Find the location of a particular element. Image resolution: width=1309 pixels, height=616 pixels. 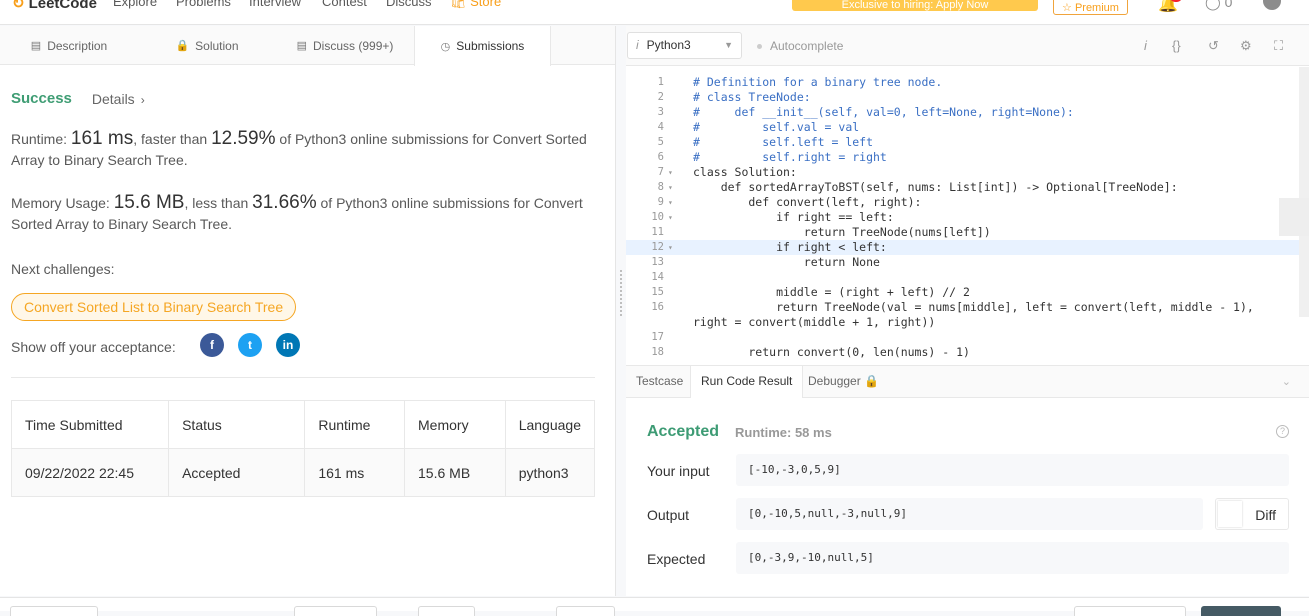

language-value: Python3 is located at coordinates (668, 45).